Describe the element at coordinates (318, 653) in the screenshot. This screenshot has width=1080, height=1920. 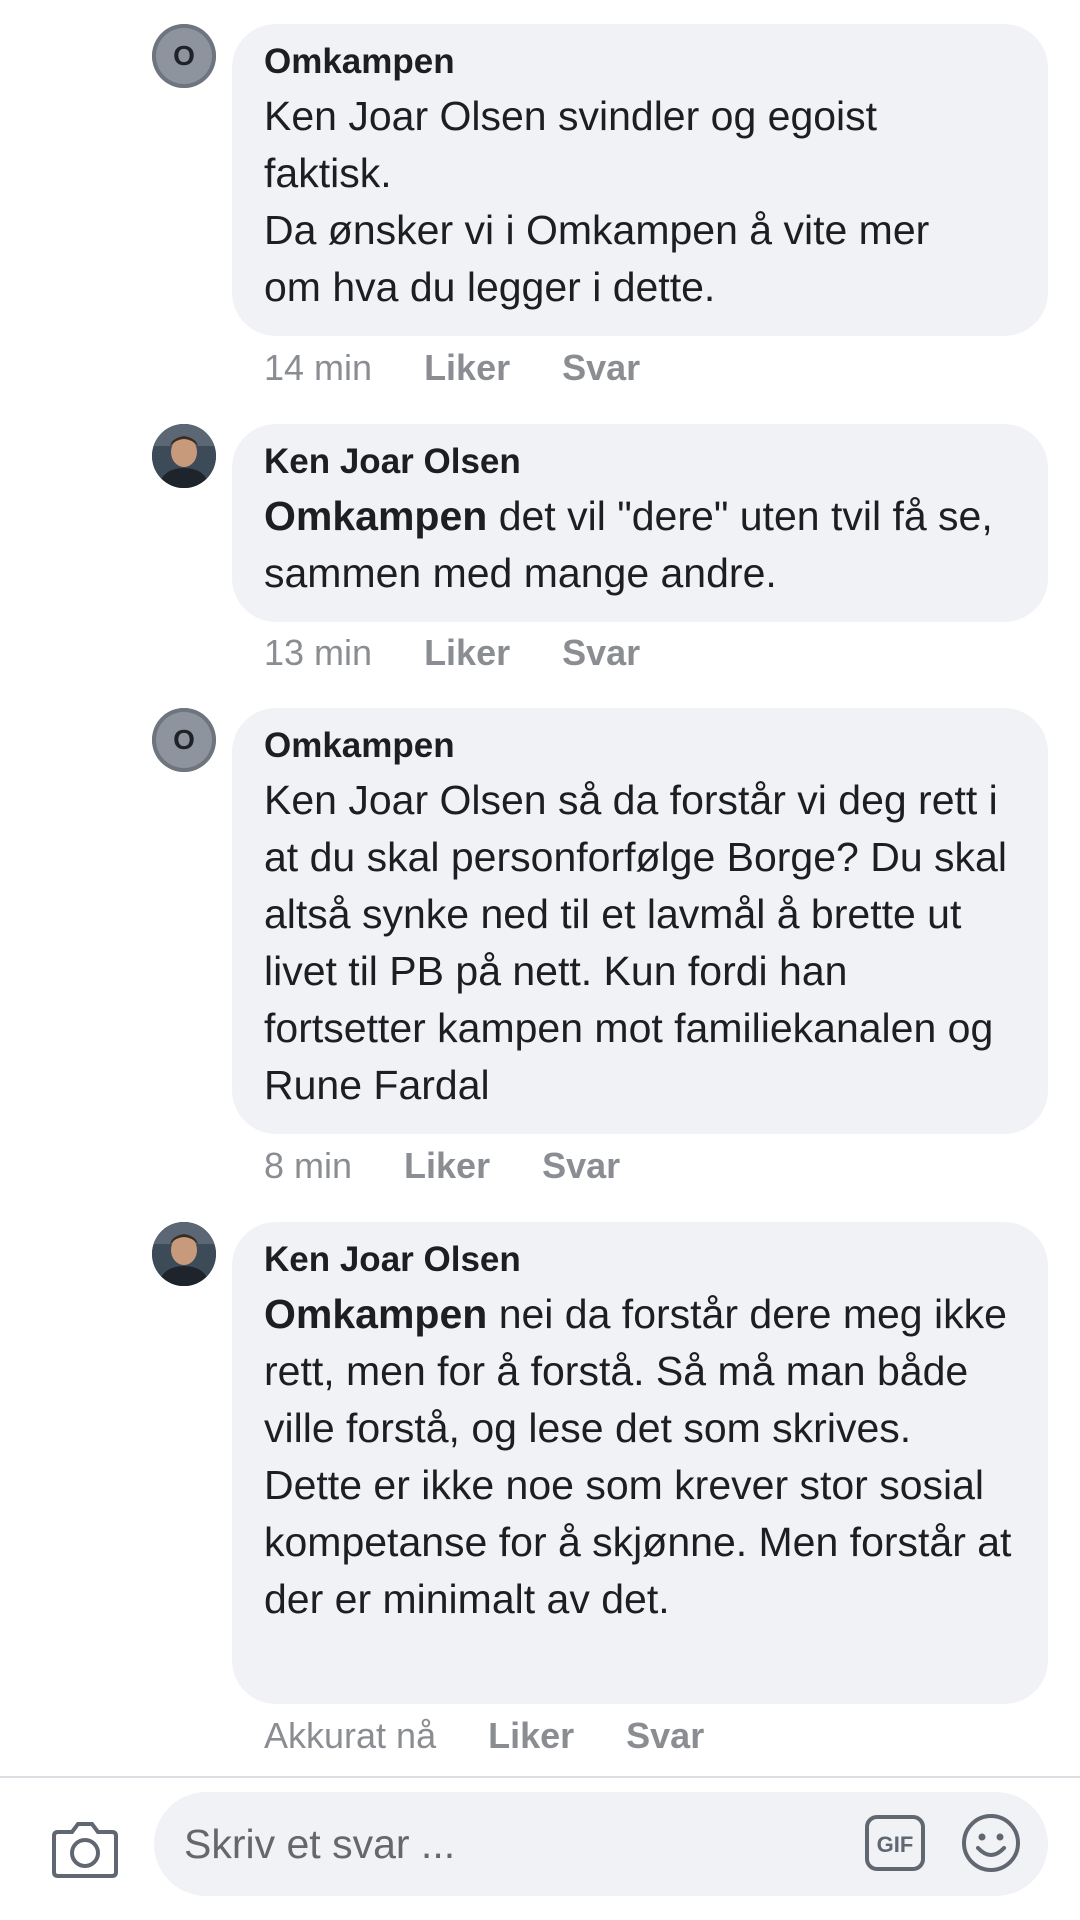
I see `comment-time: 13 min` at that location.